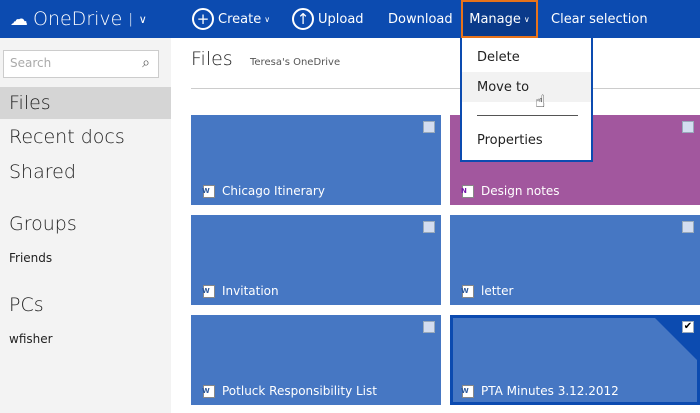 This screenshot has height=413, width=700. I want to click on menu-item-move-to: Move to, so click(526, 87).